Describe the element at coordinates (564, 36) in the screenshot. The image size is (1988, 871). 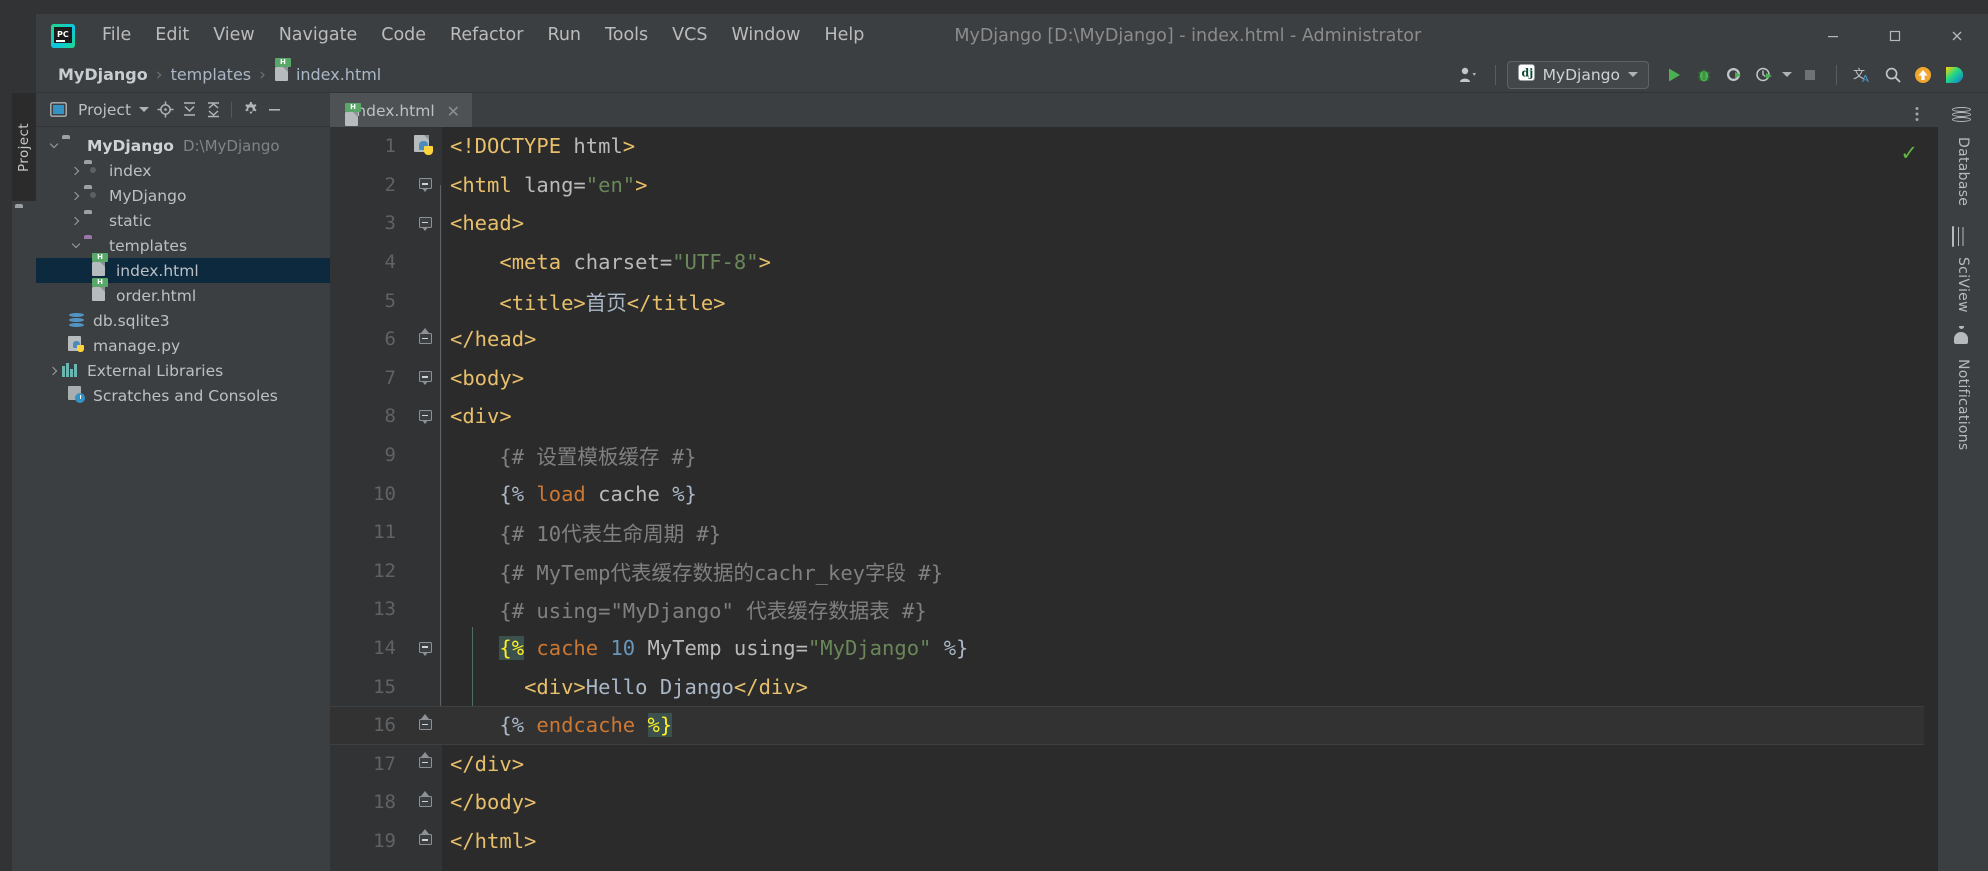
I see `menu-run: Run` at that location.